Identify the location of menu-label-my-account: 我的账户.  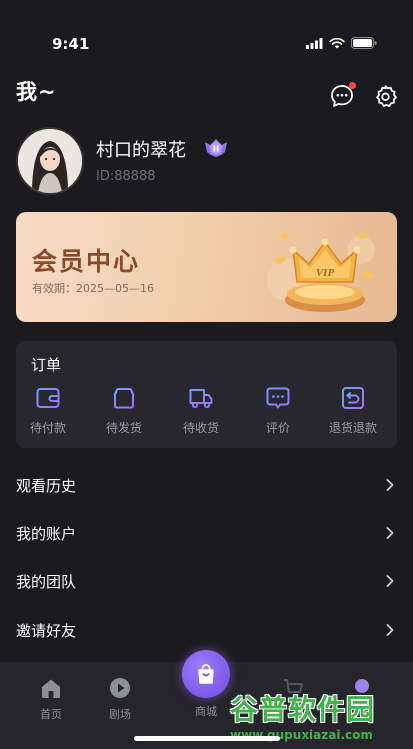
(46, 533).